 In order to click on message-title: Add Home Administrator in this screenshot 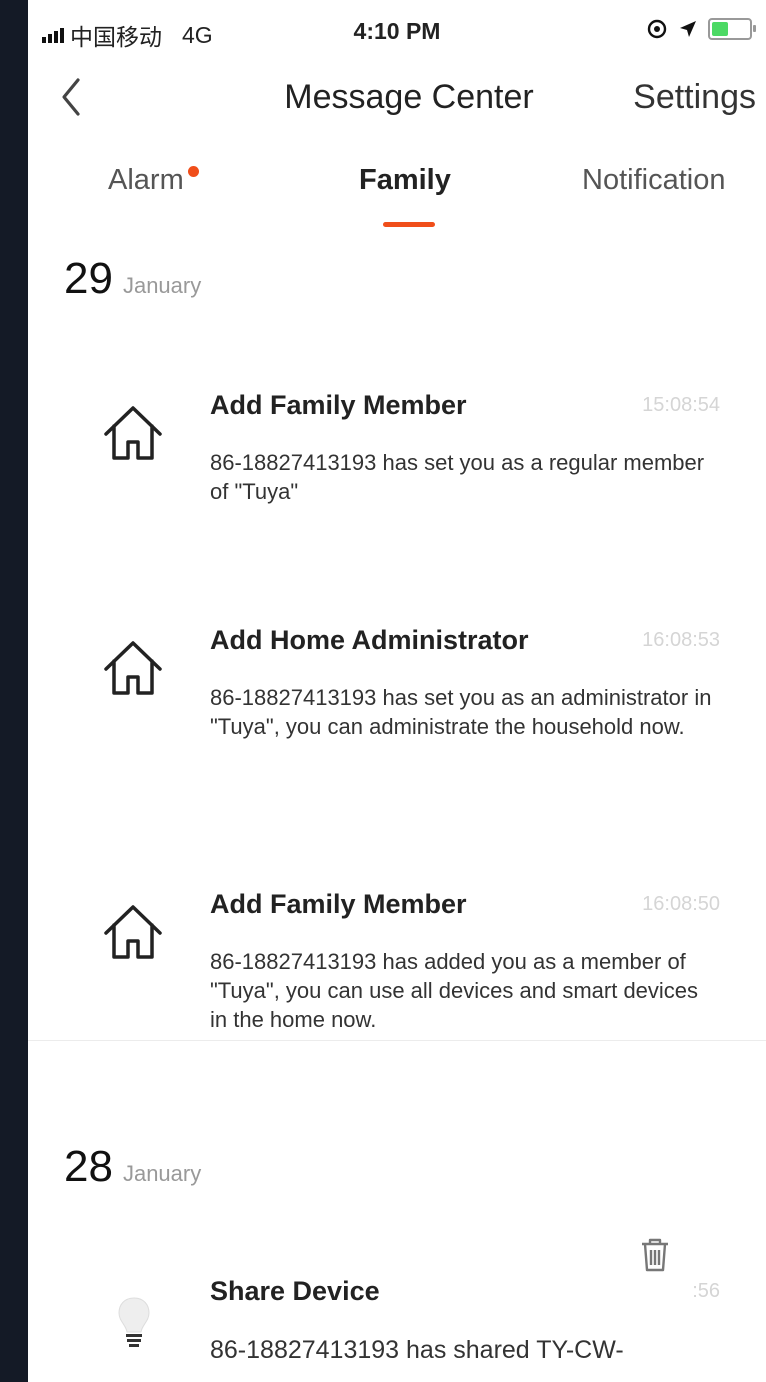, I will do `click(369, 640)`.